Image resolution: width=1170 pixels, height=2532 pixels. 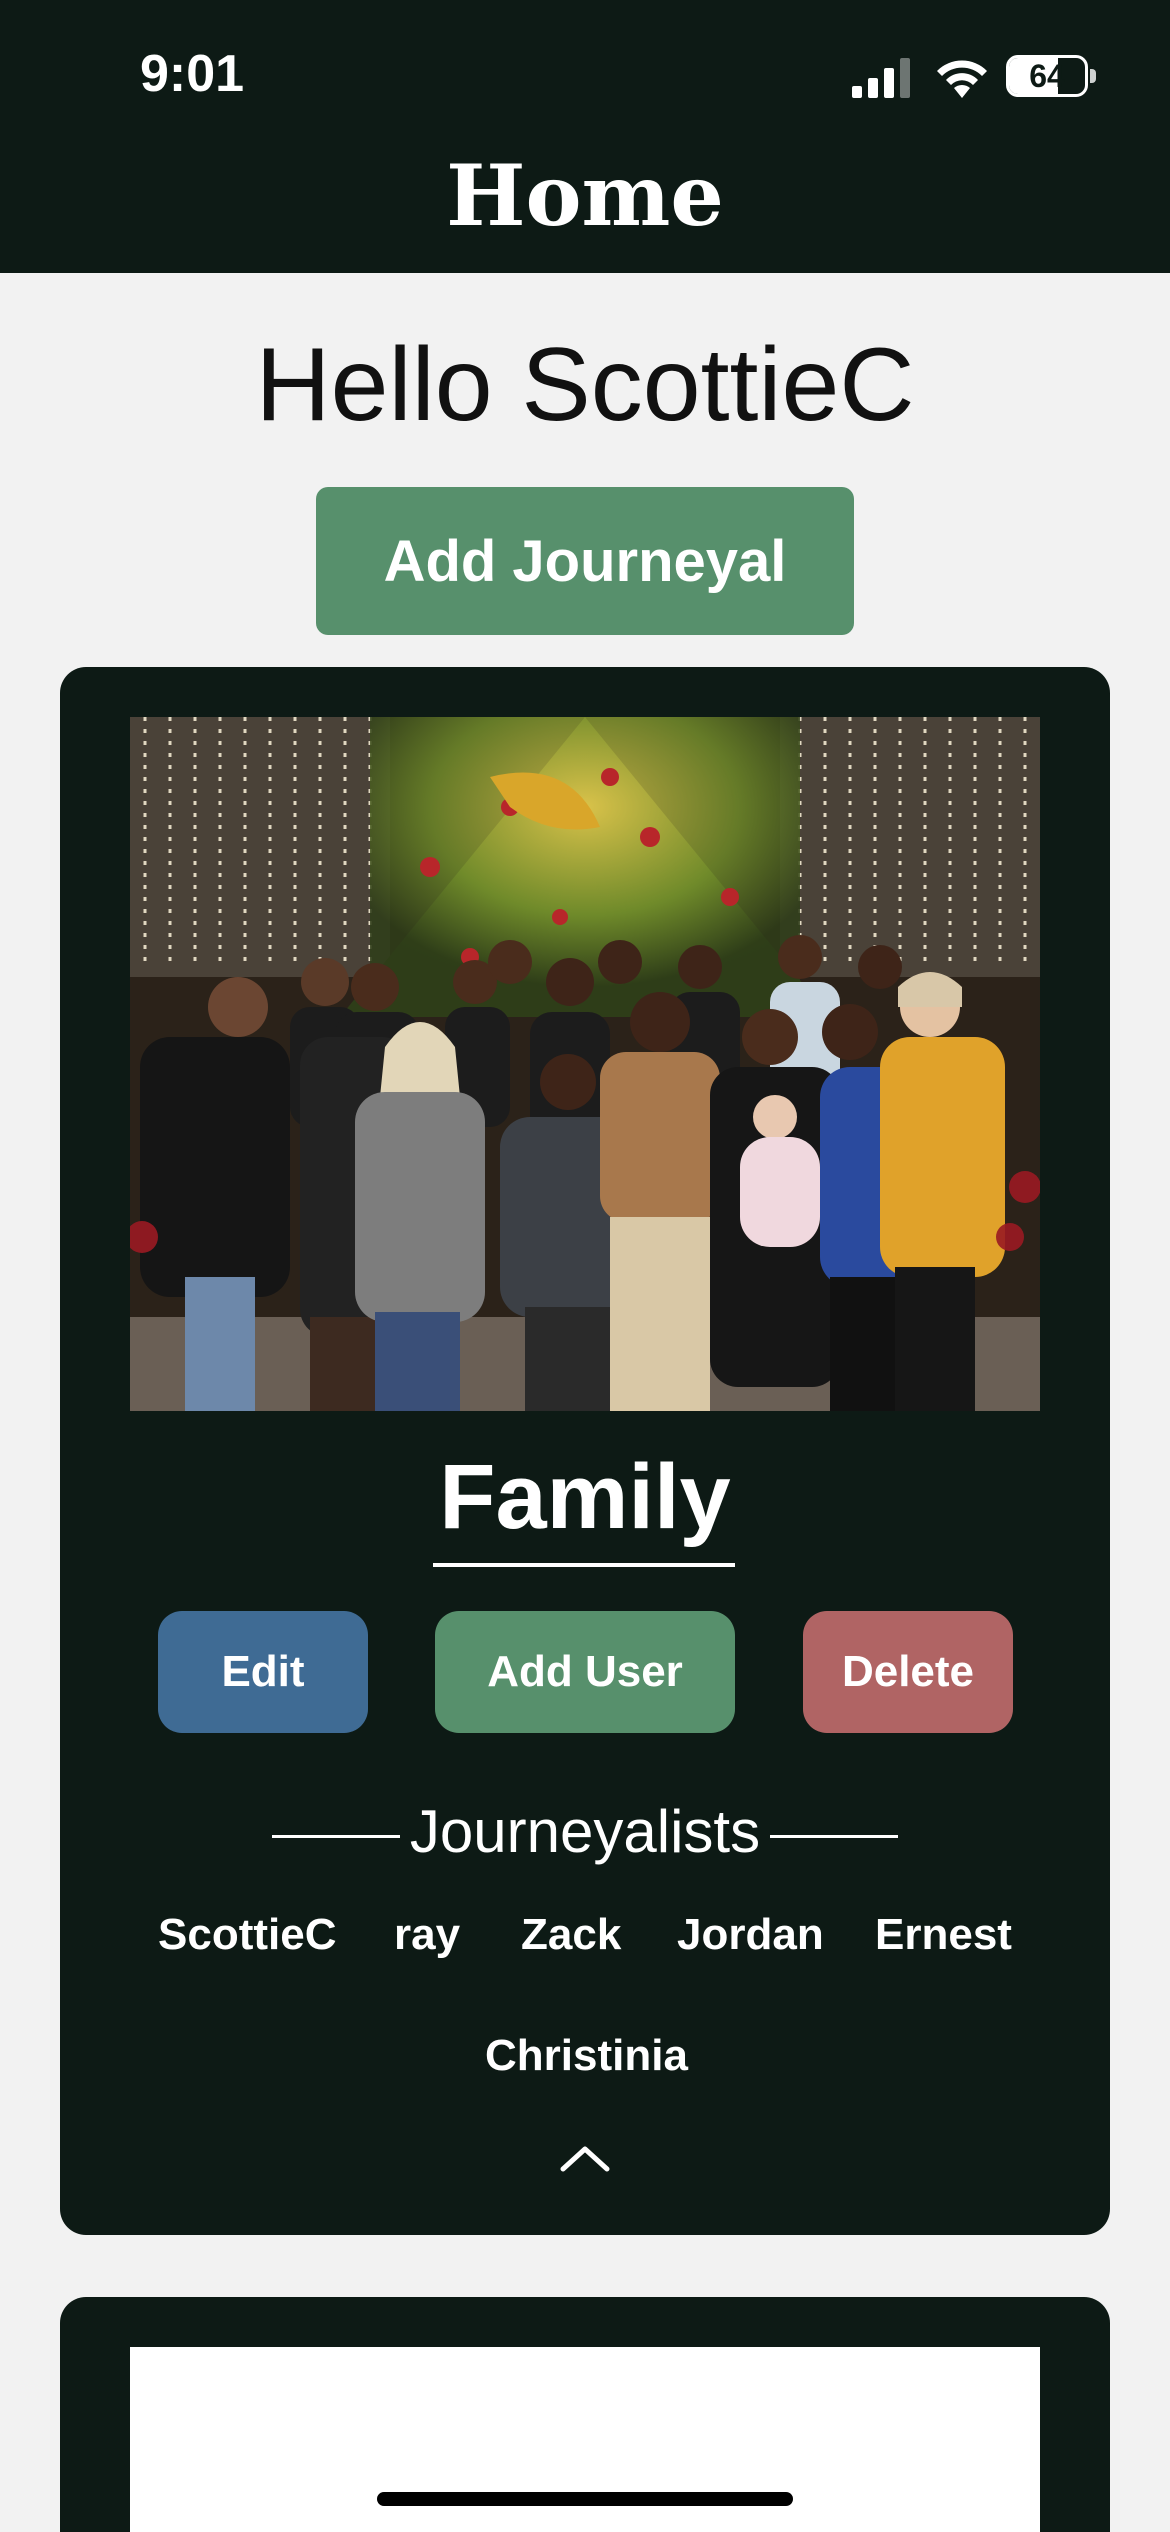 I want to click on member-name: Ernest, so click(x=943, y=1935).